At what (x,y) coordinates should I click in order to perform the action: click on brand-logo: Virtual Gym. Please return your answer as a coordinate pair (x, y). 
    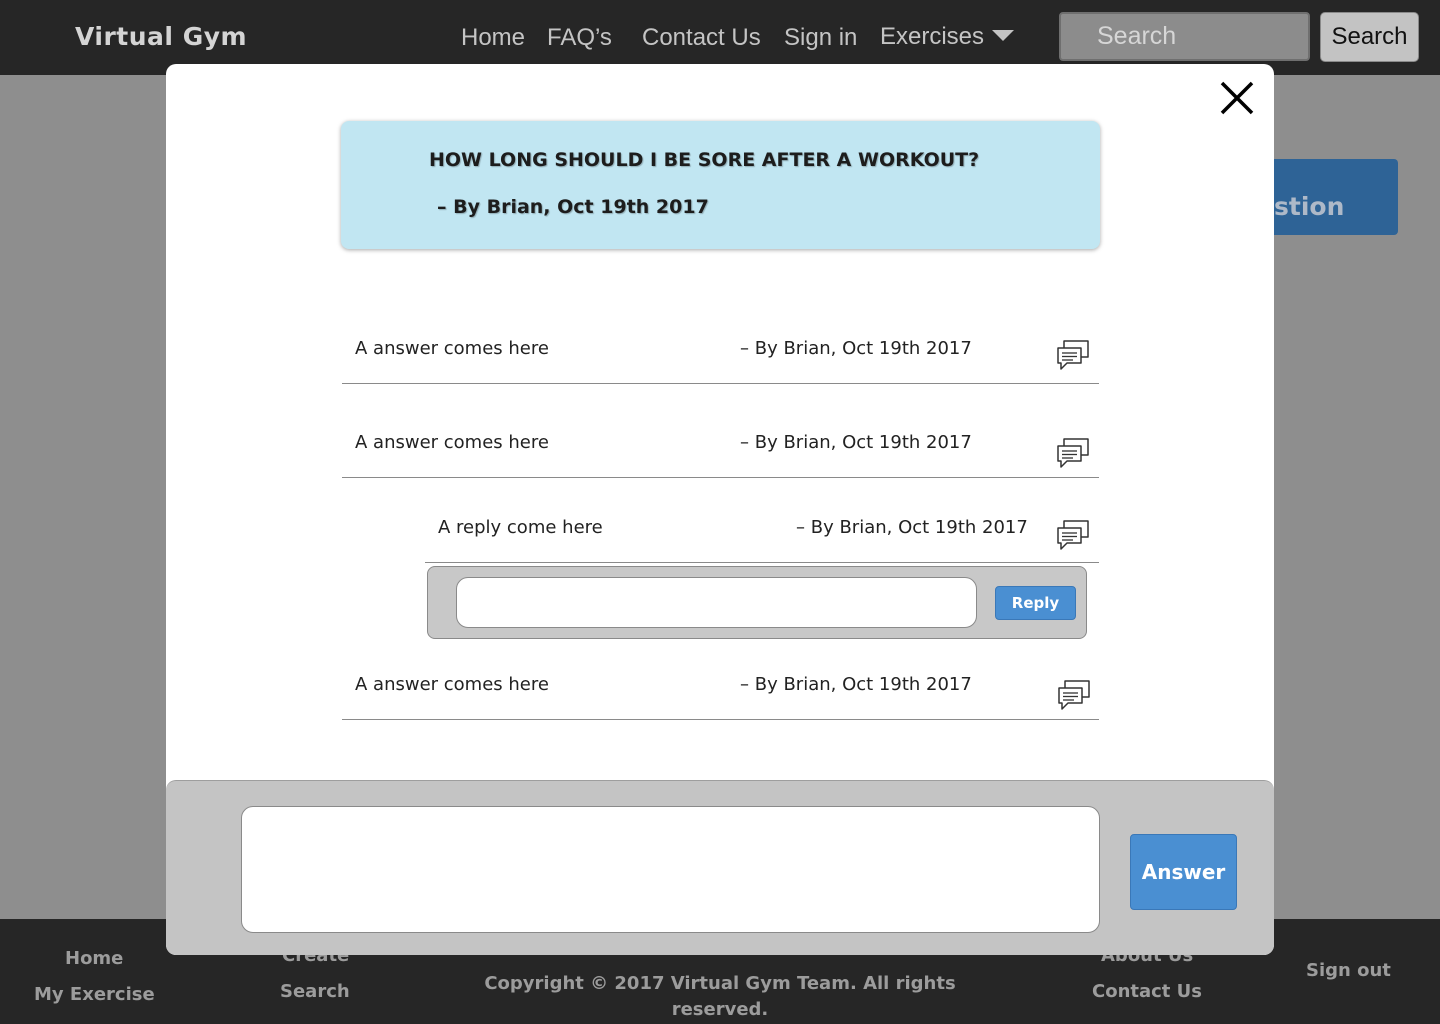
    Looking at the image, I should click on (161, 36).